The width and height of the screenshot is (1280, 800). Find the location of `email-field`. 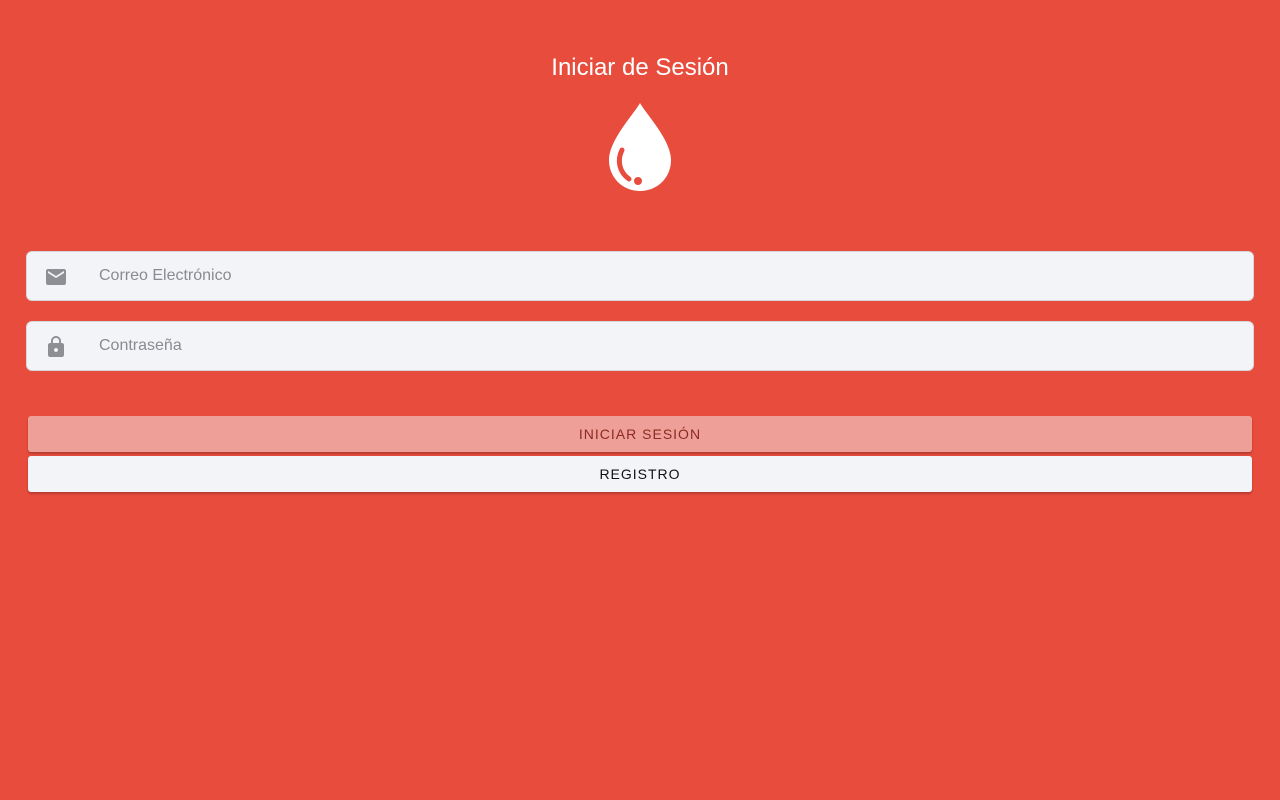

email-field is located at coordinates (640, 276).